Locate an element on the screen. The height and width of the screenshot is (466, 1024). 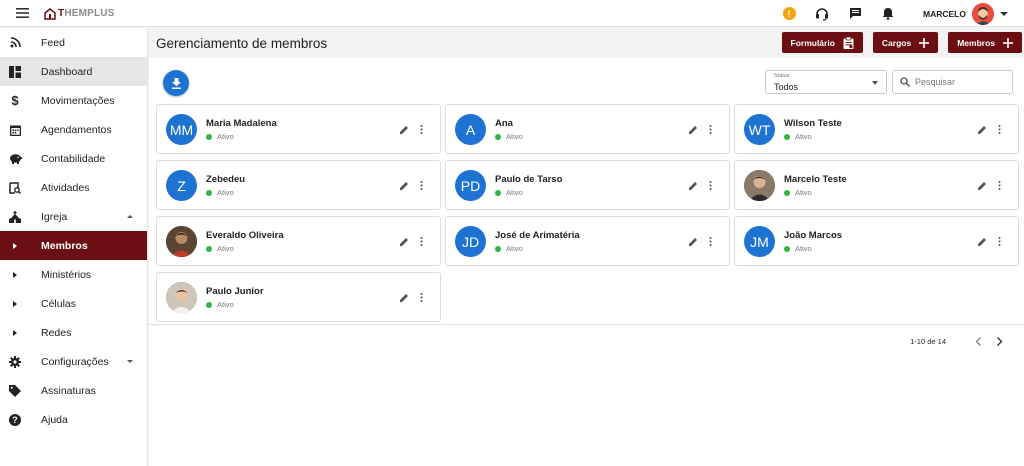
sidebar-item-agendamentos: Agendamentos is located at coordinates (73, 129).